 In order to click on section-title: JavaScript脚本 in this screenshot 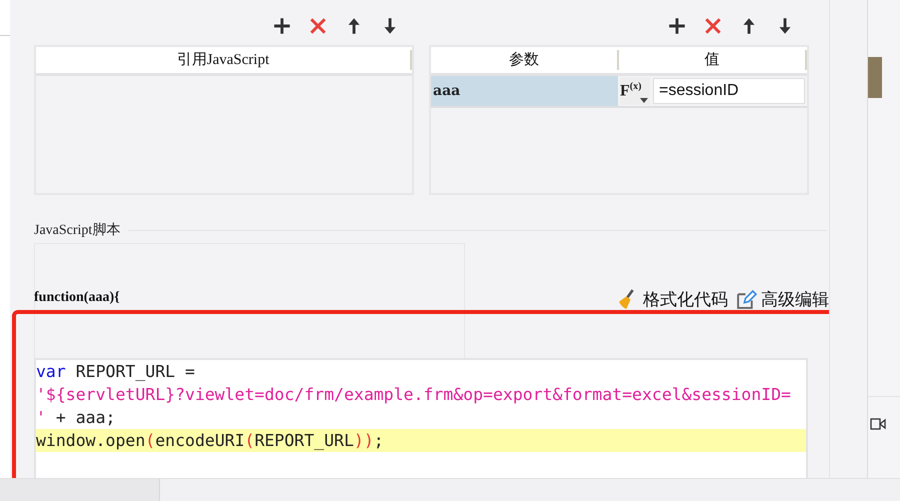, I will do `click(77, 230)`.